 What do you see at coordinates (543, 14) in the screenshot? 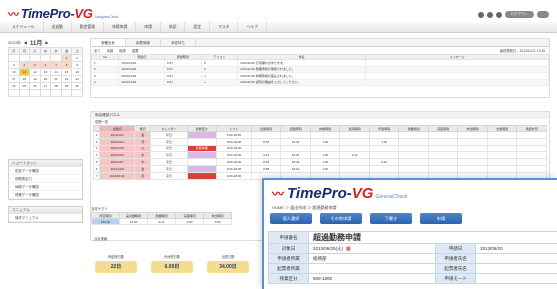
I see `menu-button` at bounding box center [543, 14].